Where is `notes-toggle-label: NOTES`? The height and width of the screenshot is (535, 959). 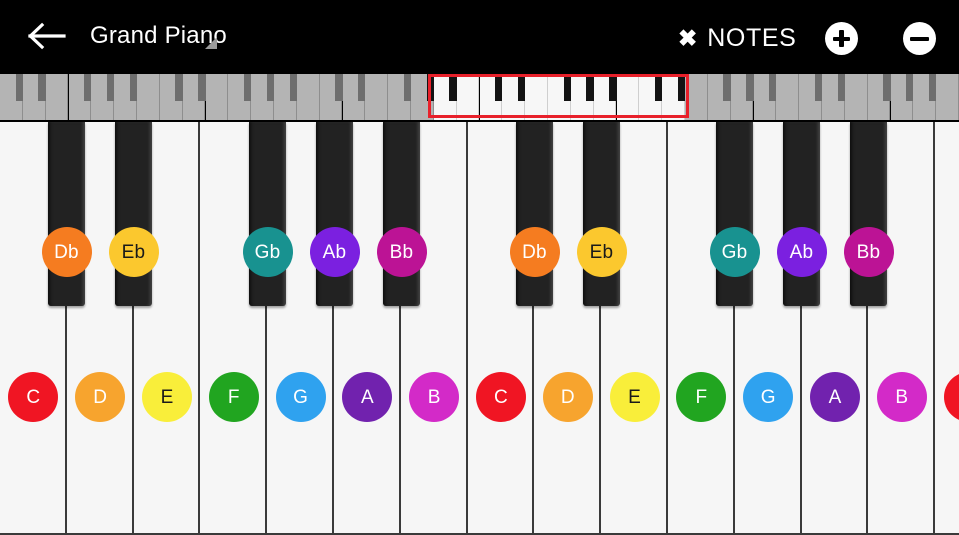 notes-toggle-label: NOTES is located at coordinates (752, 37).